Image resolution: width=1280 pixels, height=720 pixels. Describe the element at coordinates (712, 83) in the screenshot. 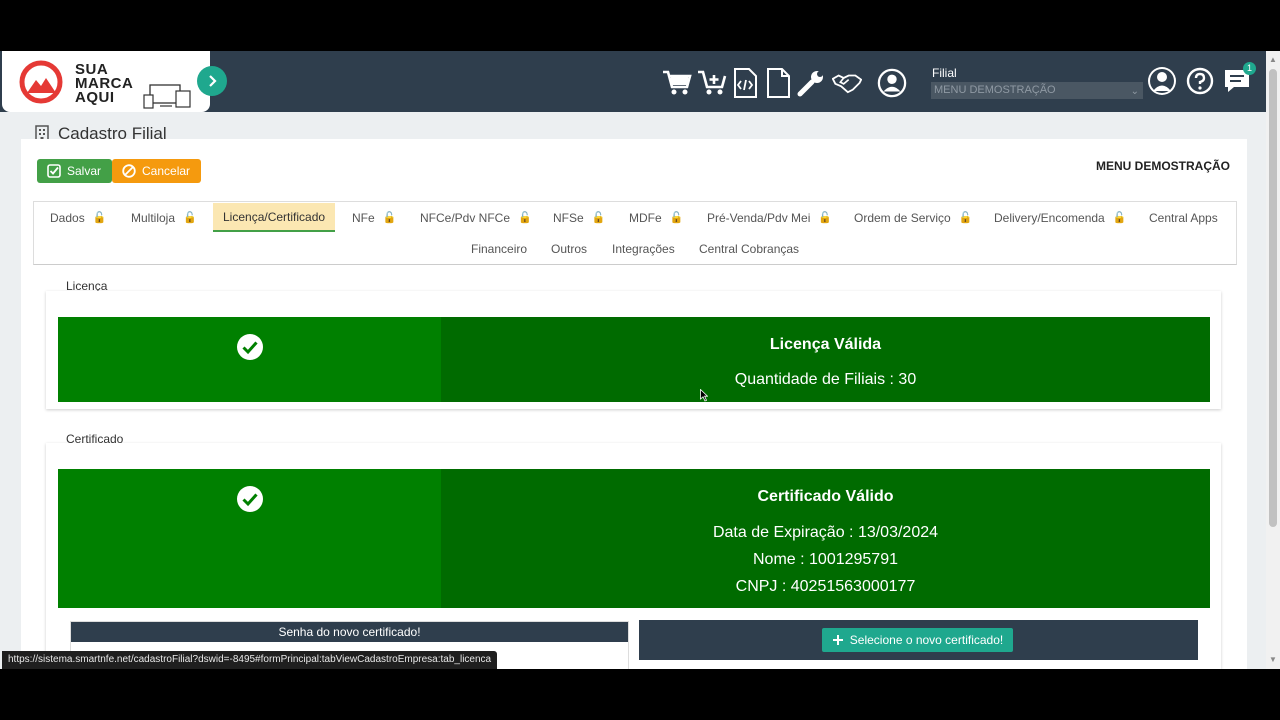

I see `cart-plus-icon` at that location.